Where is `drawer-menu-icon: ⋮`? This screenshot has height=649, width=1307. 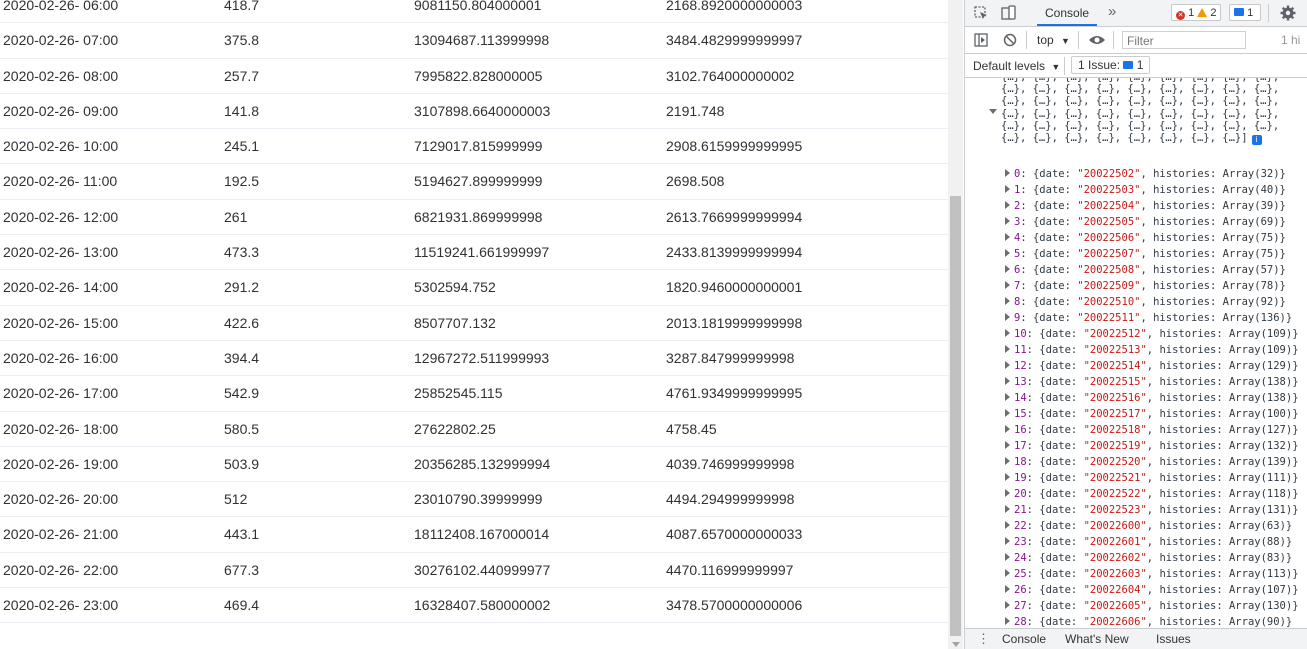
drawer-menu-icon: ⋮ is located at coordinates (983, 639).